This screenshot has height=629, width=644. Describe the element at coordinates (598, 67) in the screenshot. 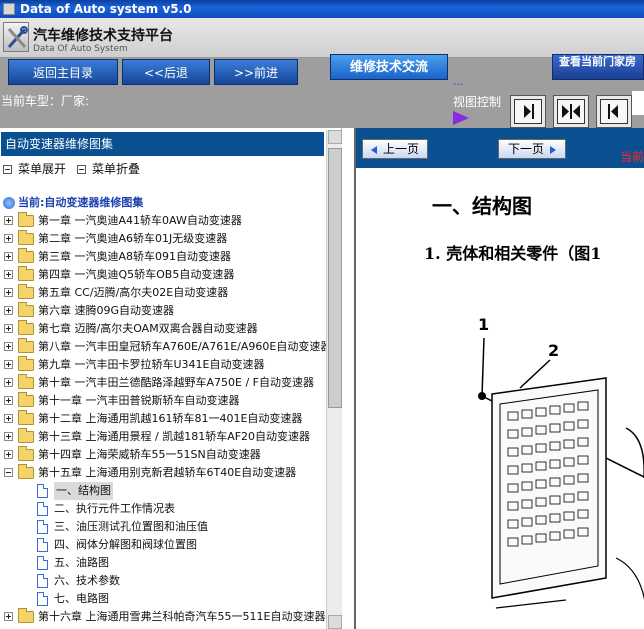

I see `view-current-button: 查看当前门家房` at that location.